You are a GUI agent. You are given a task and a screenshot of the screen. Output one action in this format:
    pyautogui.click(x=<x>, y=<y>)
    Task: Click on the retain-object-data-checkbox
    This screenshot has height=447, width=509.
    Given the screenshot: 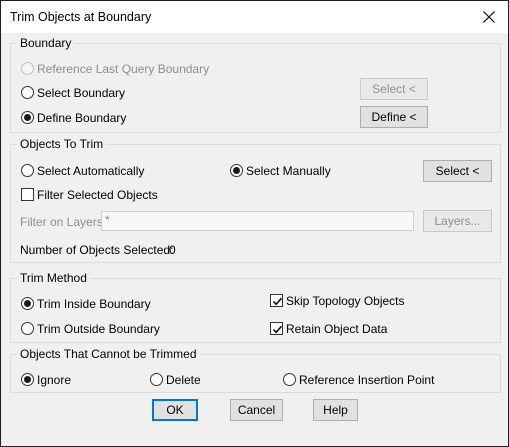 What is the action you would take?
    pyautogui.click(x=276, y=328)
    